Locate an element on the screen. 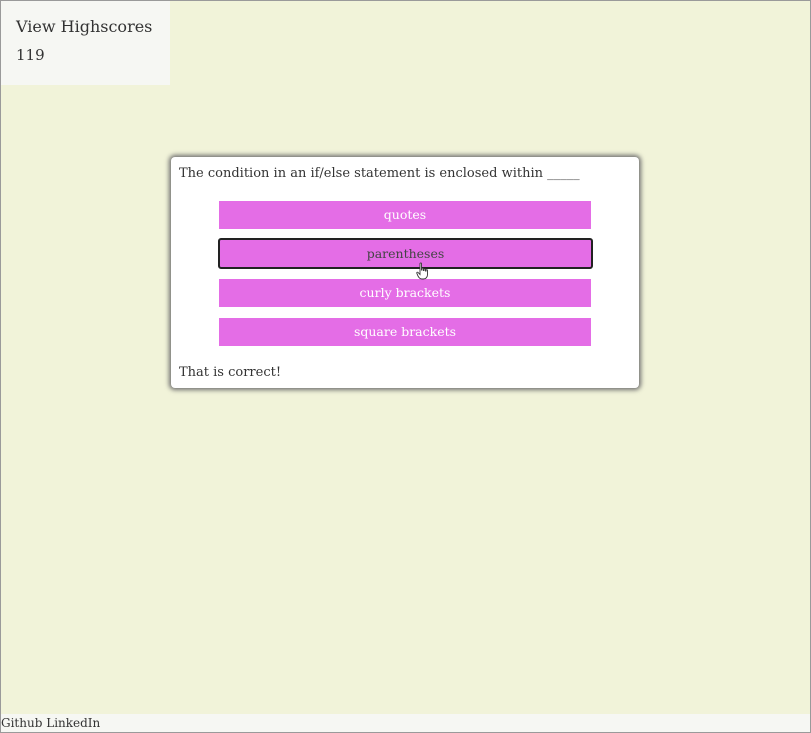  linkedin-link: LinkedIn is located at coordinates (73, 723).